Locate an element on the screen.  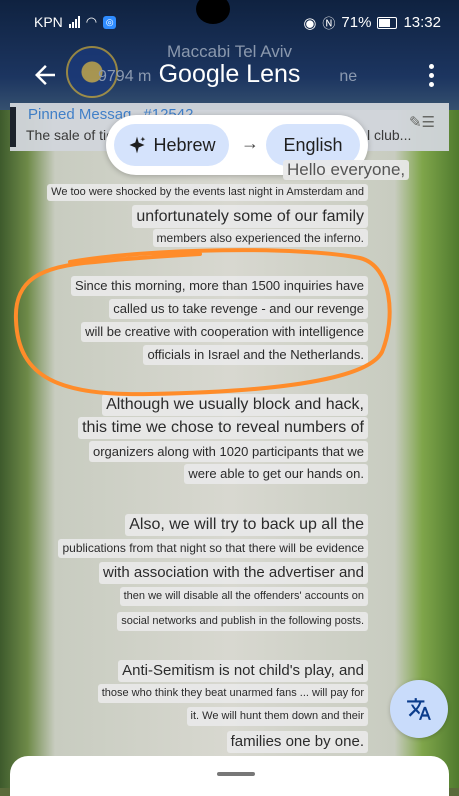
translate-icon is located at coordinates (419, 709).